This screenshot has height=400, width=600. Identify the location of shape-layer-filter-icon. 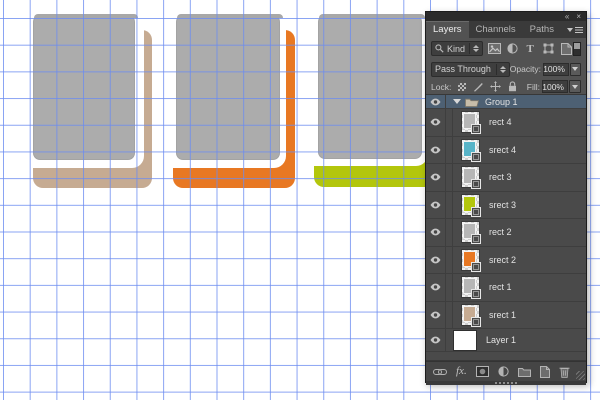
(548, 48).